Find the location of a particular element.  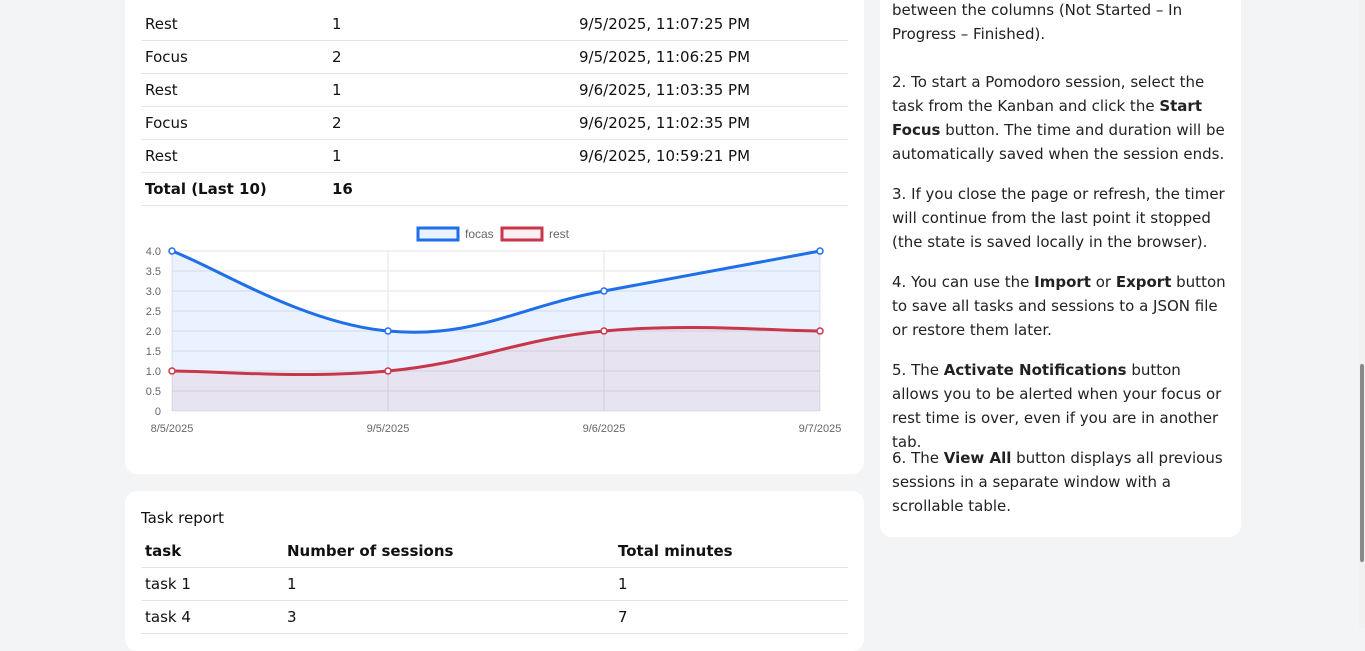

task-sessions: 3 is located at coordinates (448, 617).